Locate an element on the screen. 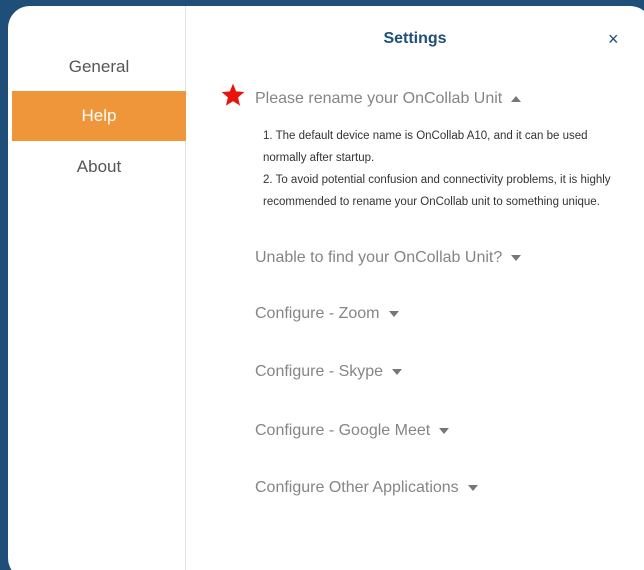 Image resolution: width=644 pixels, height=570 pixels. caret-up-icon is located at coordinates (516, 99).